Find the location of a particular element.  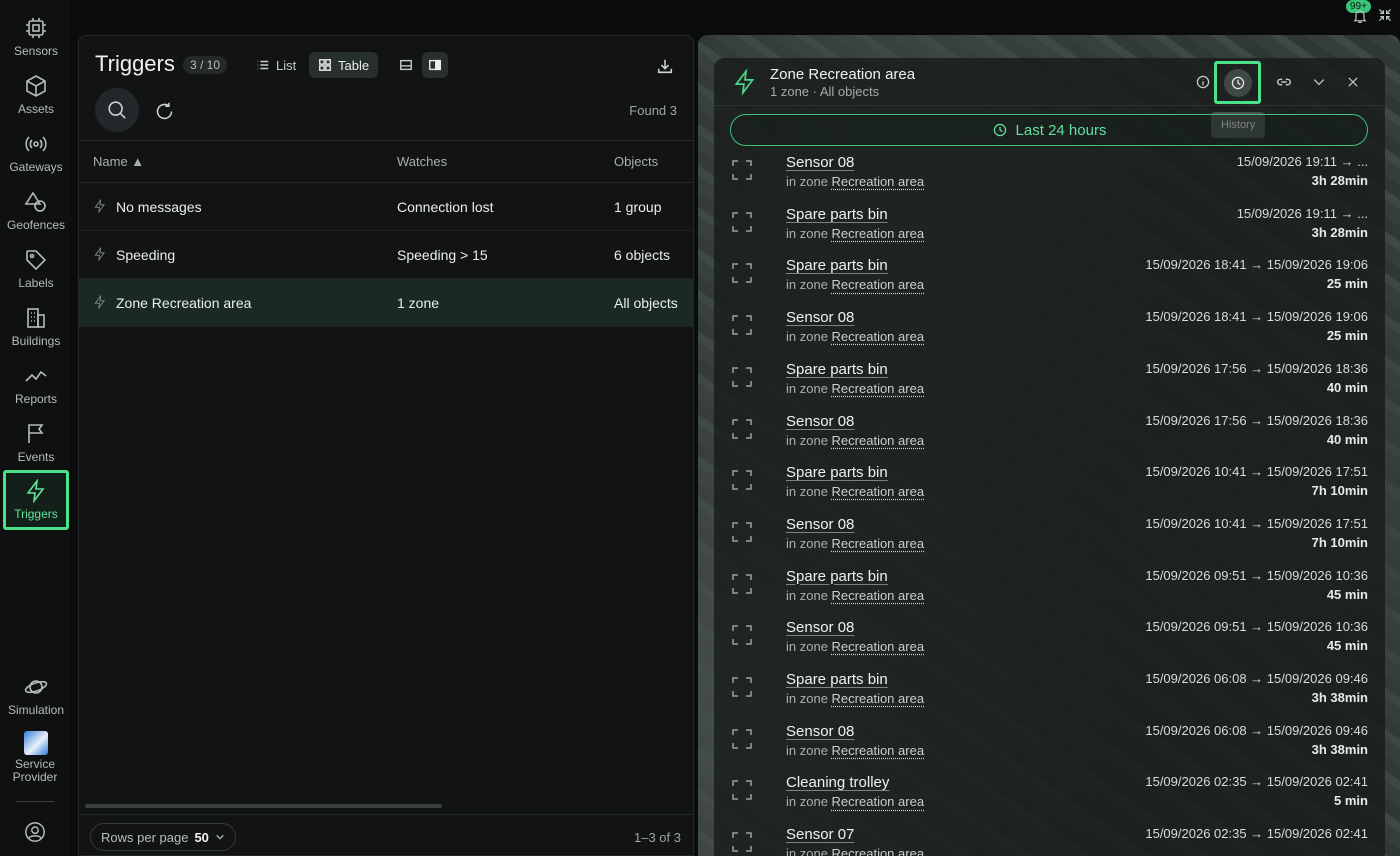

event-duration: 5 min is located at coordinates (1351, 801).